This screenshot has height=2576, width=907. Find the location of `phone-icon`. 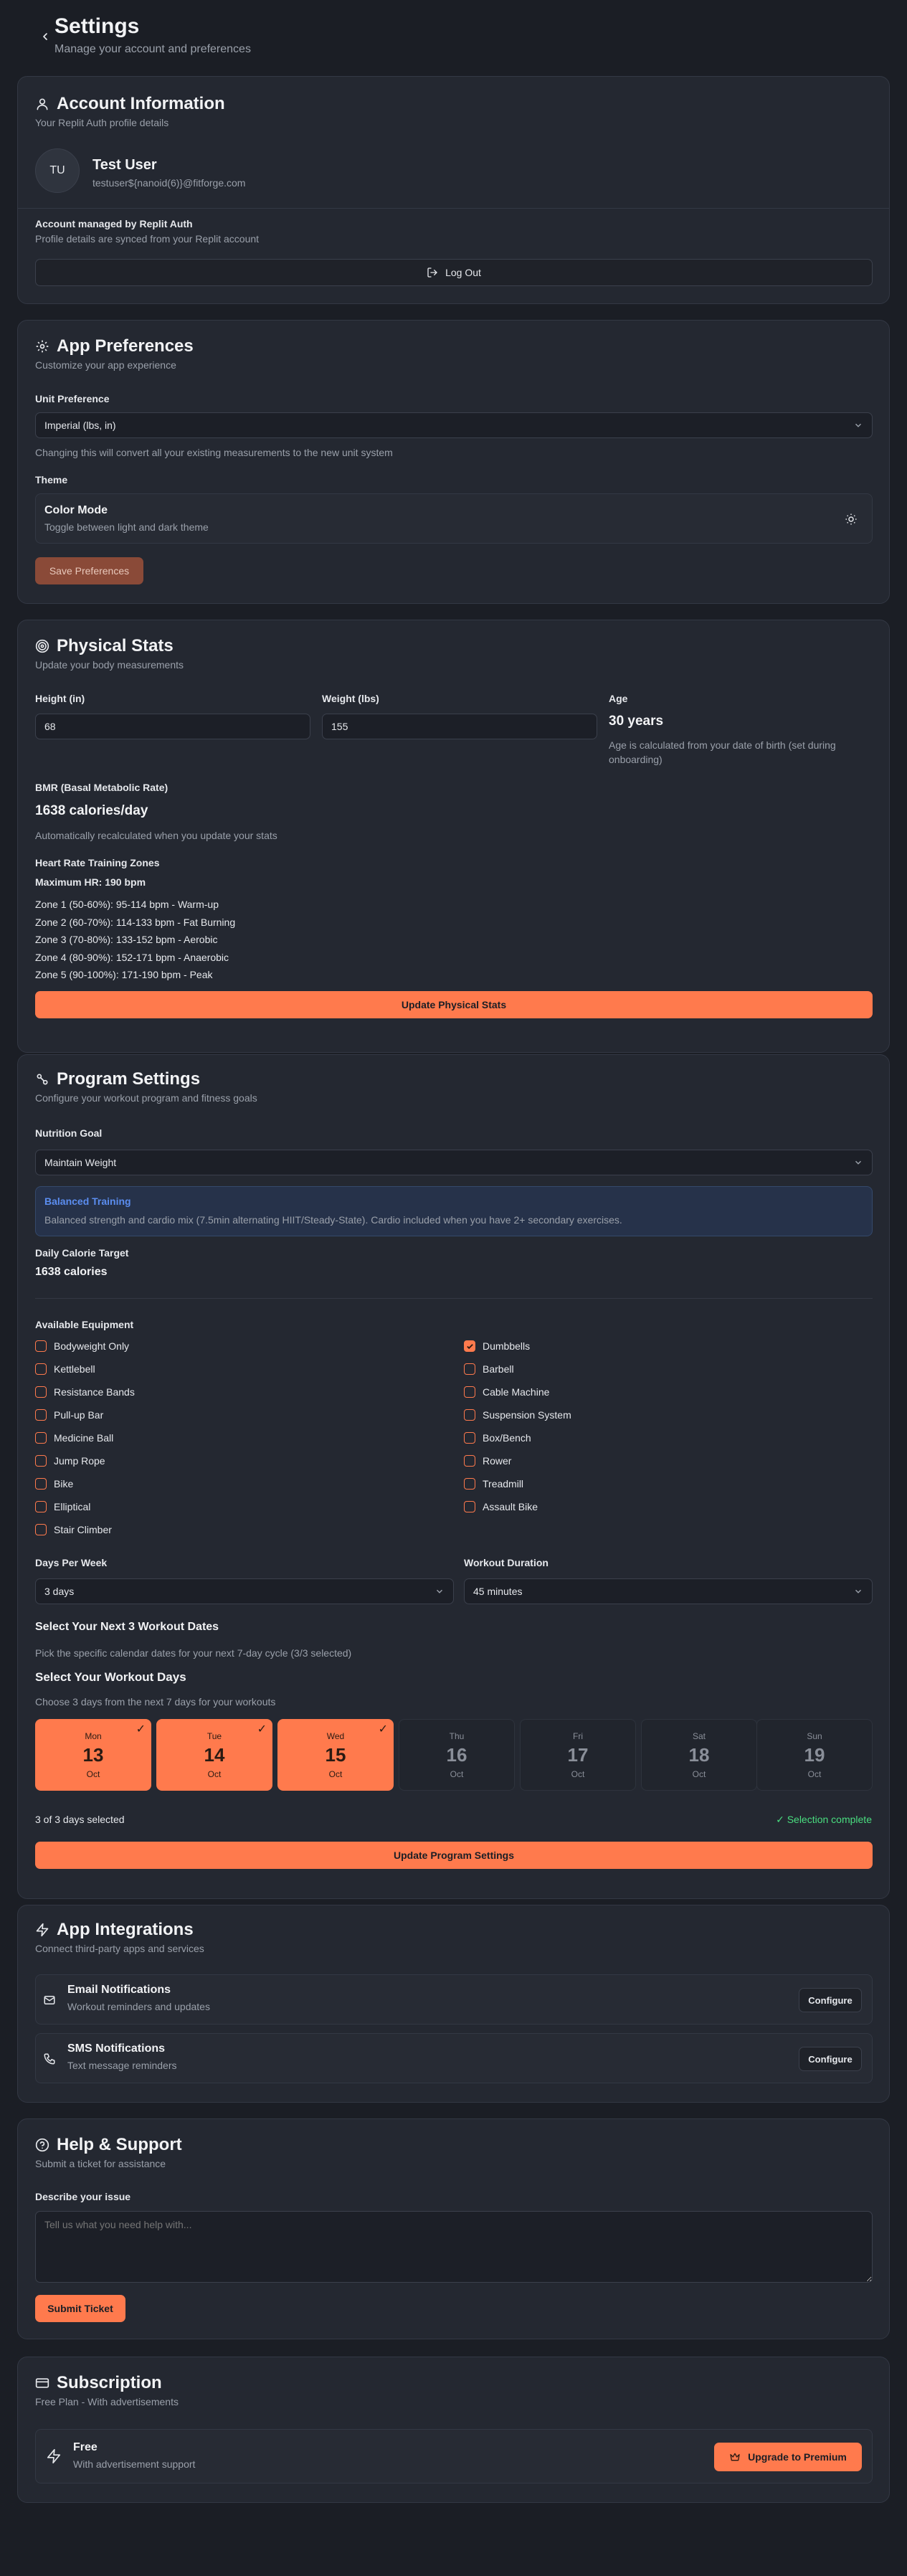

phone-icon is located at coordinates (49, 2059).